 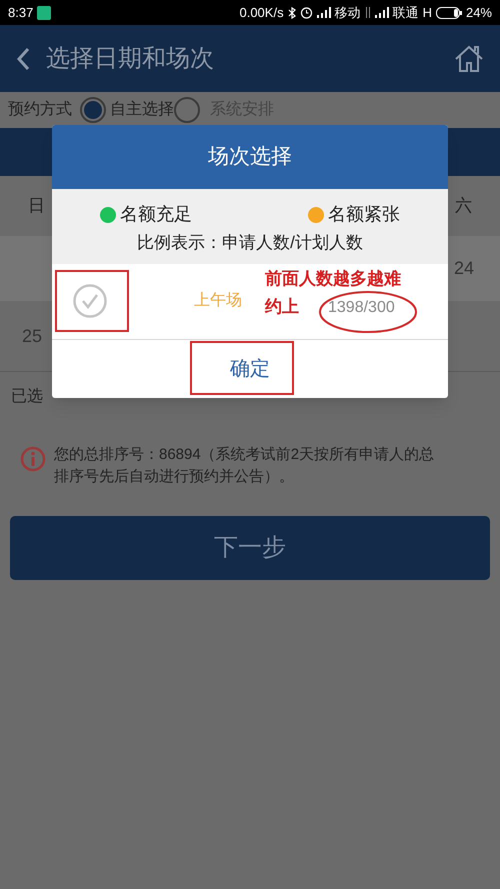 I want to click on carrier-name: 移动, so click(x=347, y=13).